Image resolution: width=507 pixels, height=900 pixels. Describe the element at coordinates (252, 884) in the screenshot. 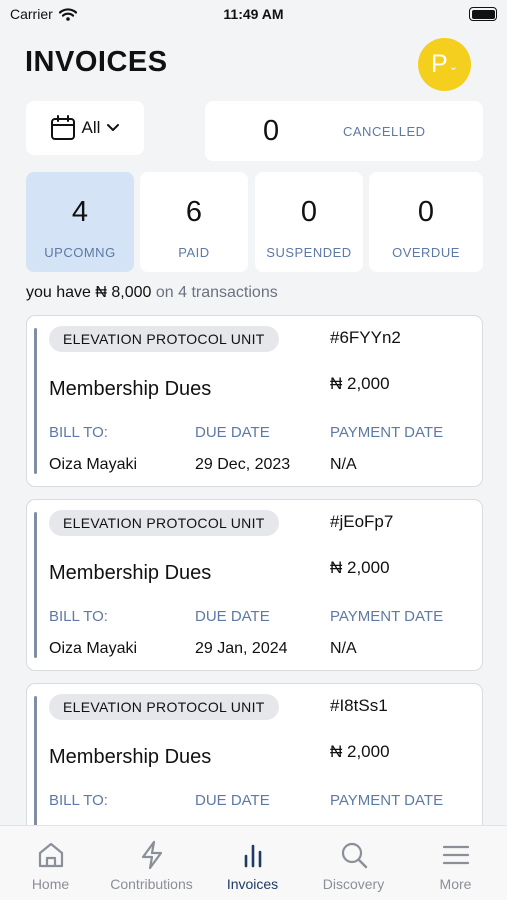

I see `tab-label: Invoices` at that location.